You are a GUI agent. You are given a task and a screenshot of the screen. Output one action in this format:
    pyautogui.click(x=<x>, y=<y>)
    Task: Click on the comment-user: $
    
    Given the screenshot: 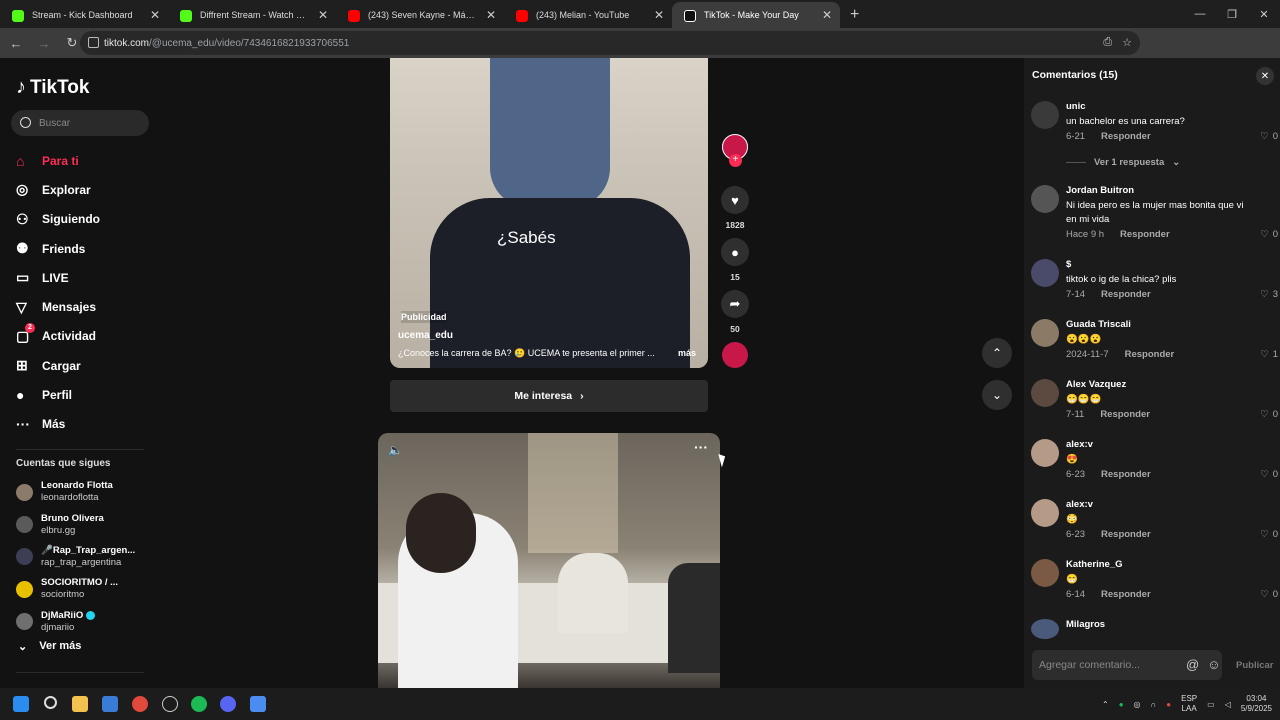 What is the action you would take?
    pyautogui.click(x=1068, y=264)
    